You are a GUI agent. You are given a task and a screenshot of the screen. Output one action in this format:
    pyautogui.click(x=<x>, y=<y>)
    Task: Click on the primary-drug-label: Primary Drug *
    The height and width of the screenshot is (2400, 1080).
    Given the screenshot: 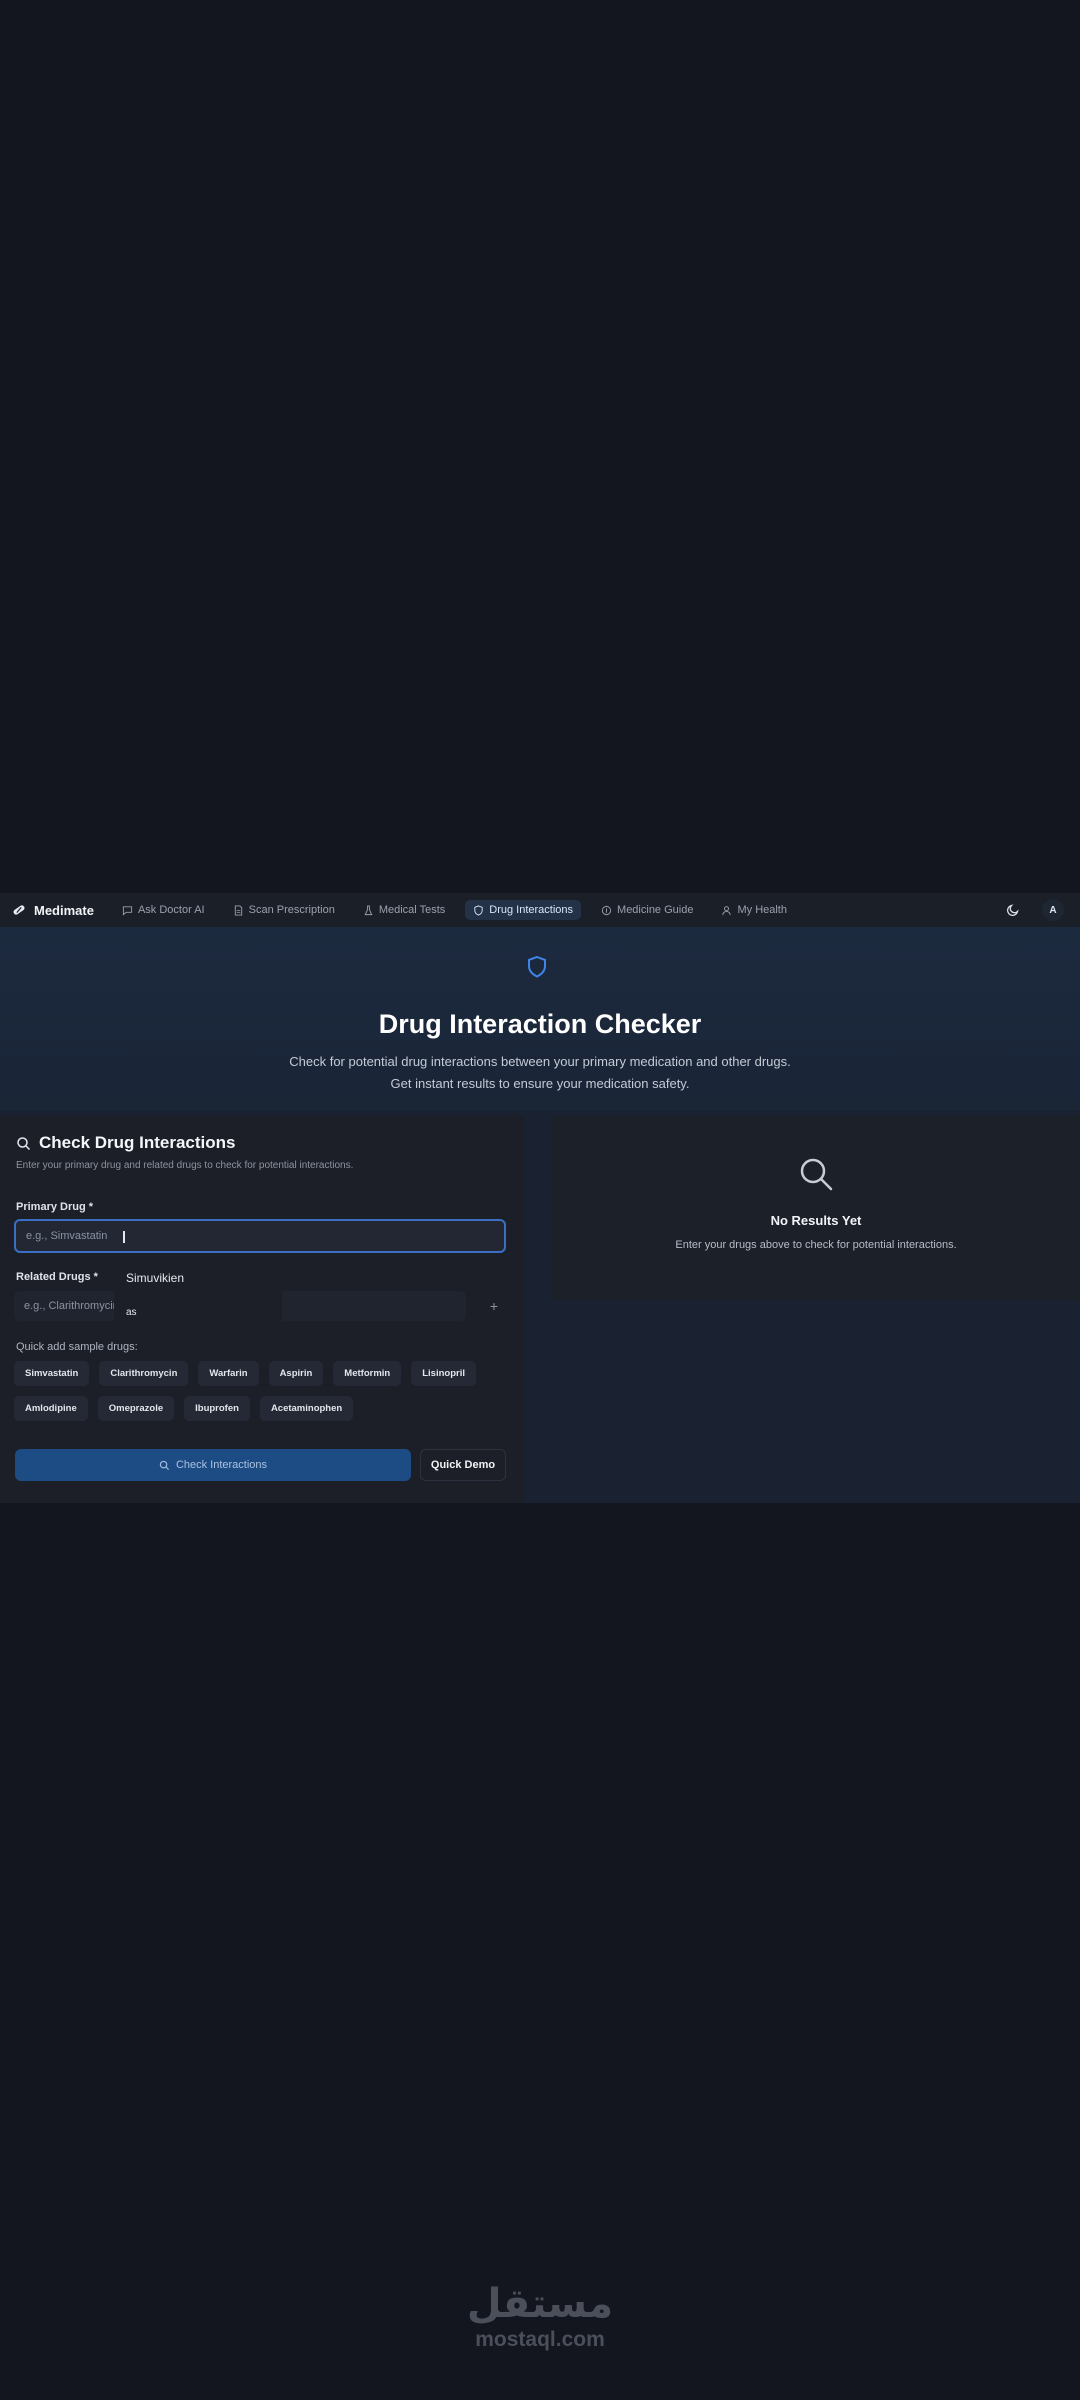 What is the action you would take?
    pyautogui.click(x=55, y=1207)
    